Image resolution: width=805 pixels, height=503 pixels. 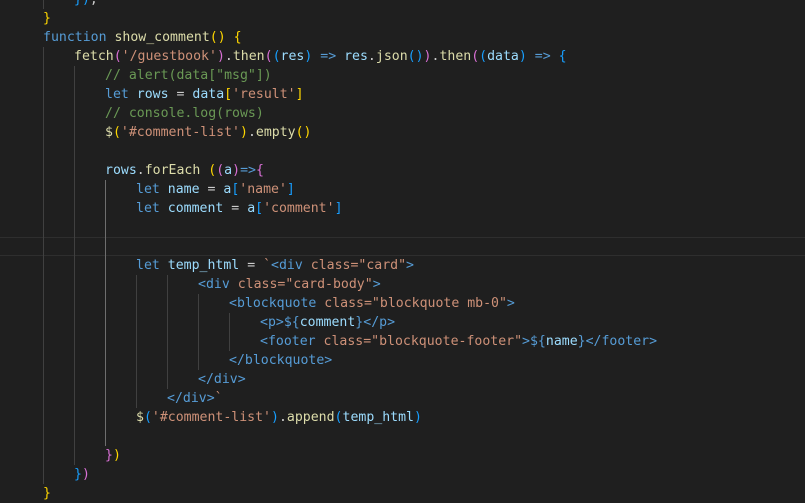 What do you see at coordinates (169, 56) in the screenshot?
I see `code-token: '/guestbook'` at bounding box center [169, 56].